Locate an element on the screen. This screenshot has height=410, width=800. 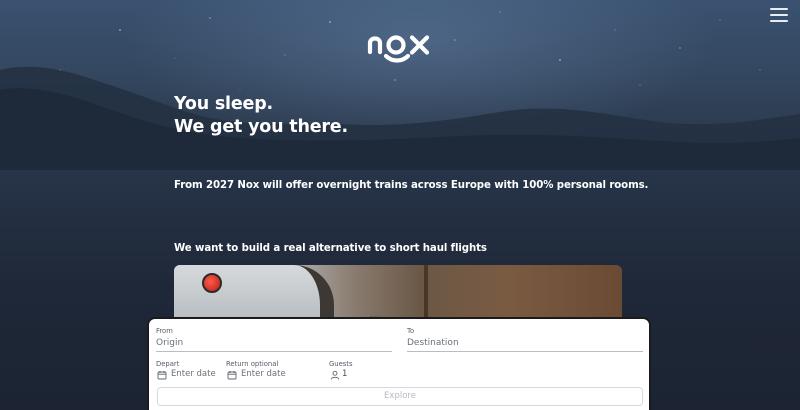
to-underline is located at coordinates (525, 351).